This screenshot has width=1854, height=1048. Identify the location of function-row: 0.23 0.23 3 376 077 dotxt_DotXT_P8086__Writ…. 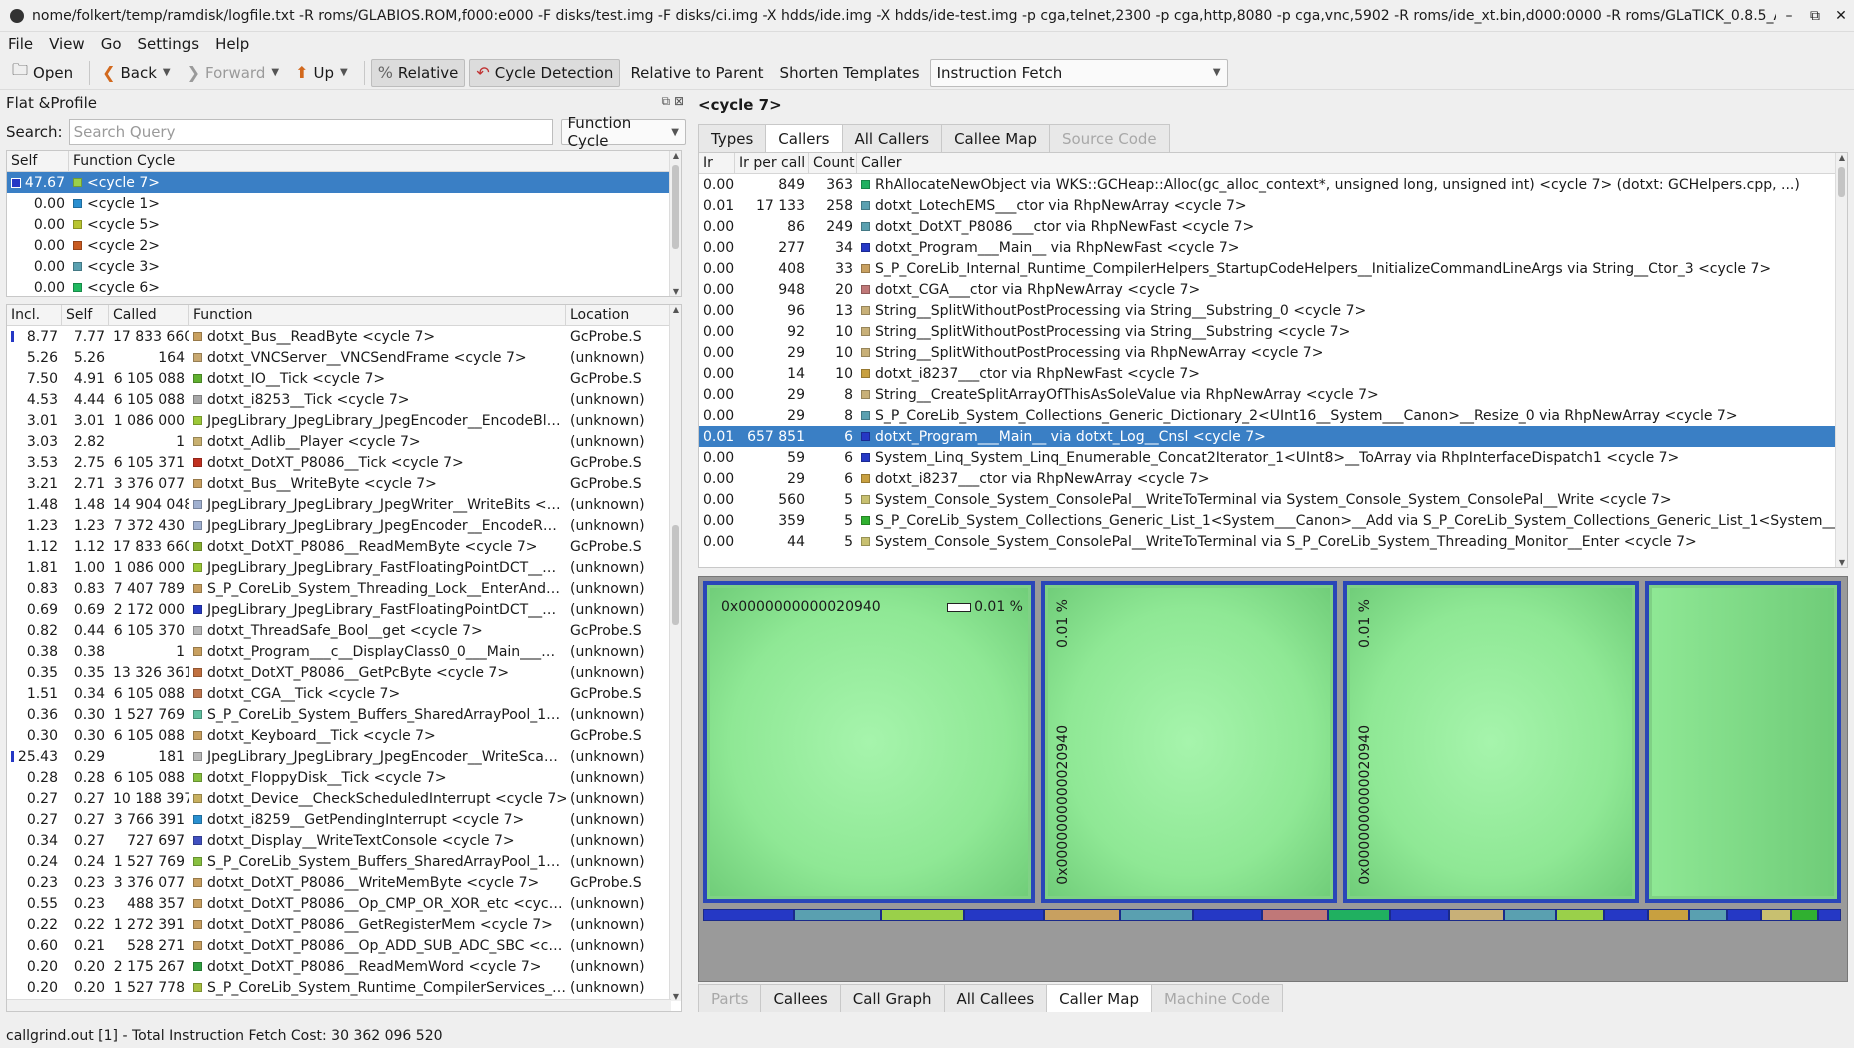
(344, 882).